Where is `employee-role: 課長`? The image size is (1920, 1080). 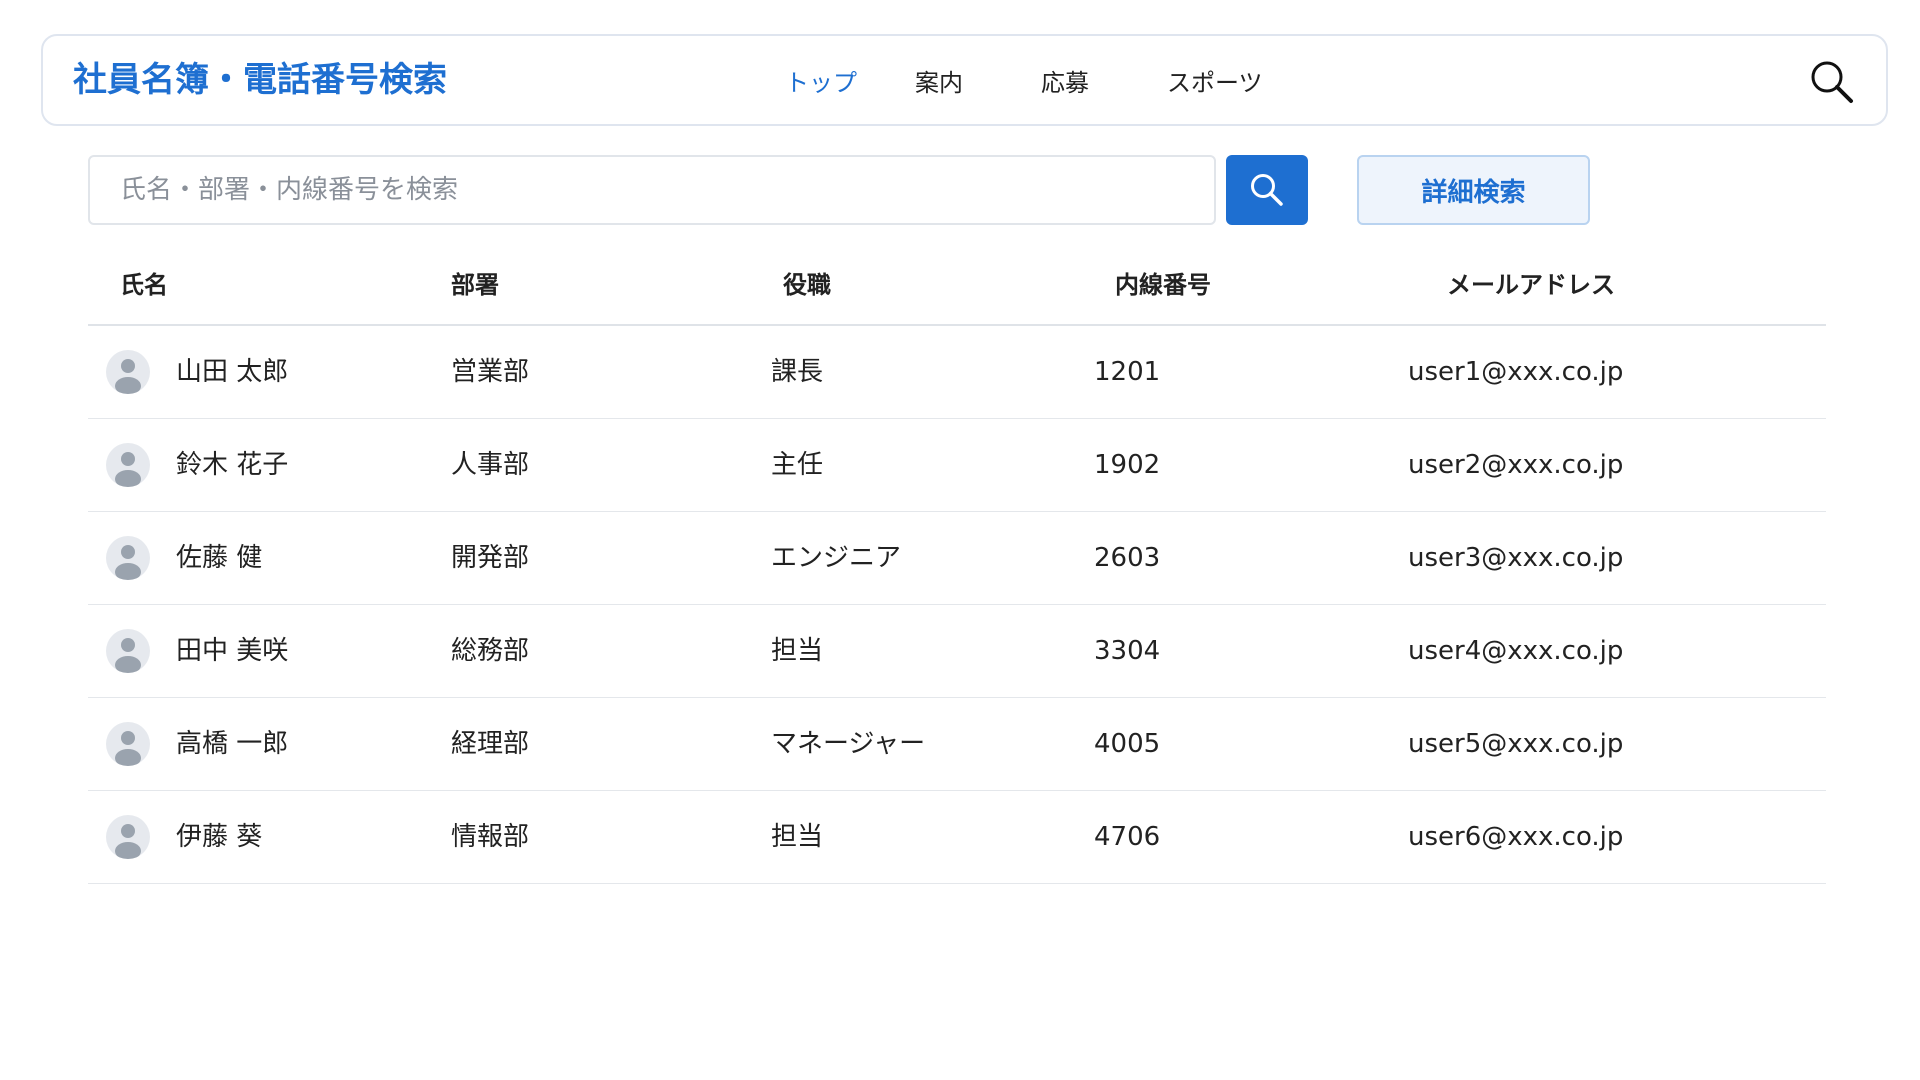
employee-role: 課長 is located at coordinates (797, 372).